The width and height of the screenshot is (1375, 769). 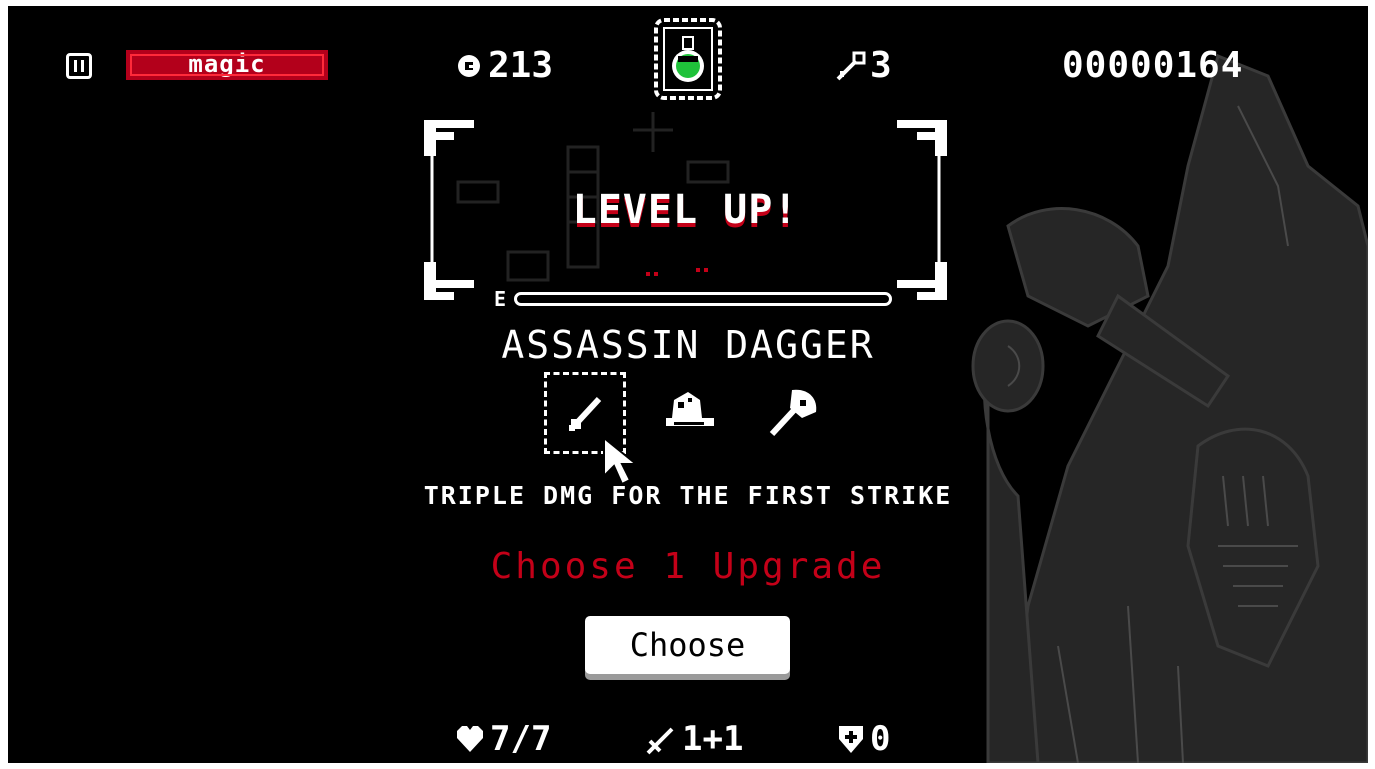 I want to click on sword-icon, so click(x=660, y=741).